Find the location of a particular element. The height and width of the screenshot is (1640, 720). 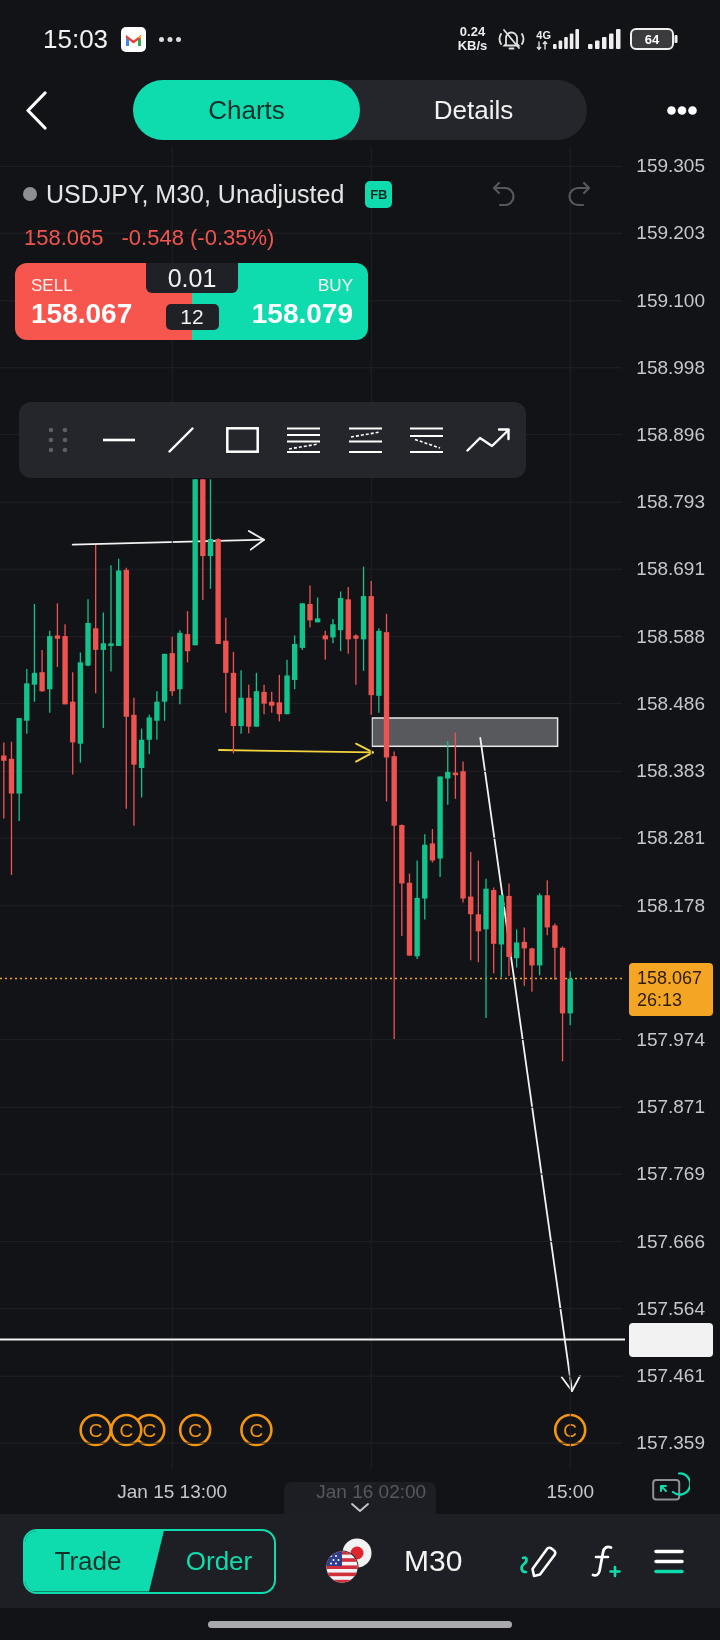

time-axis-label: Jan 15 13:00 is located at coordinates (172, 1492).